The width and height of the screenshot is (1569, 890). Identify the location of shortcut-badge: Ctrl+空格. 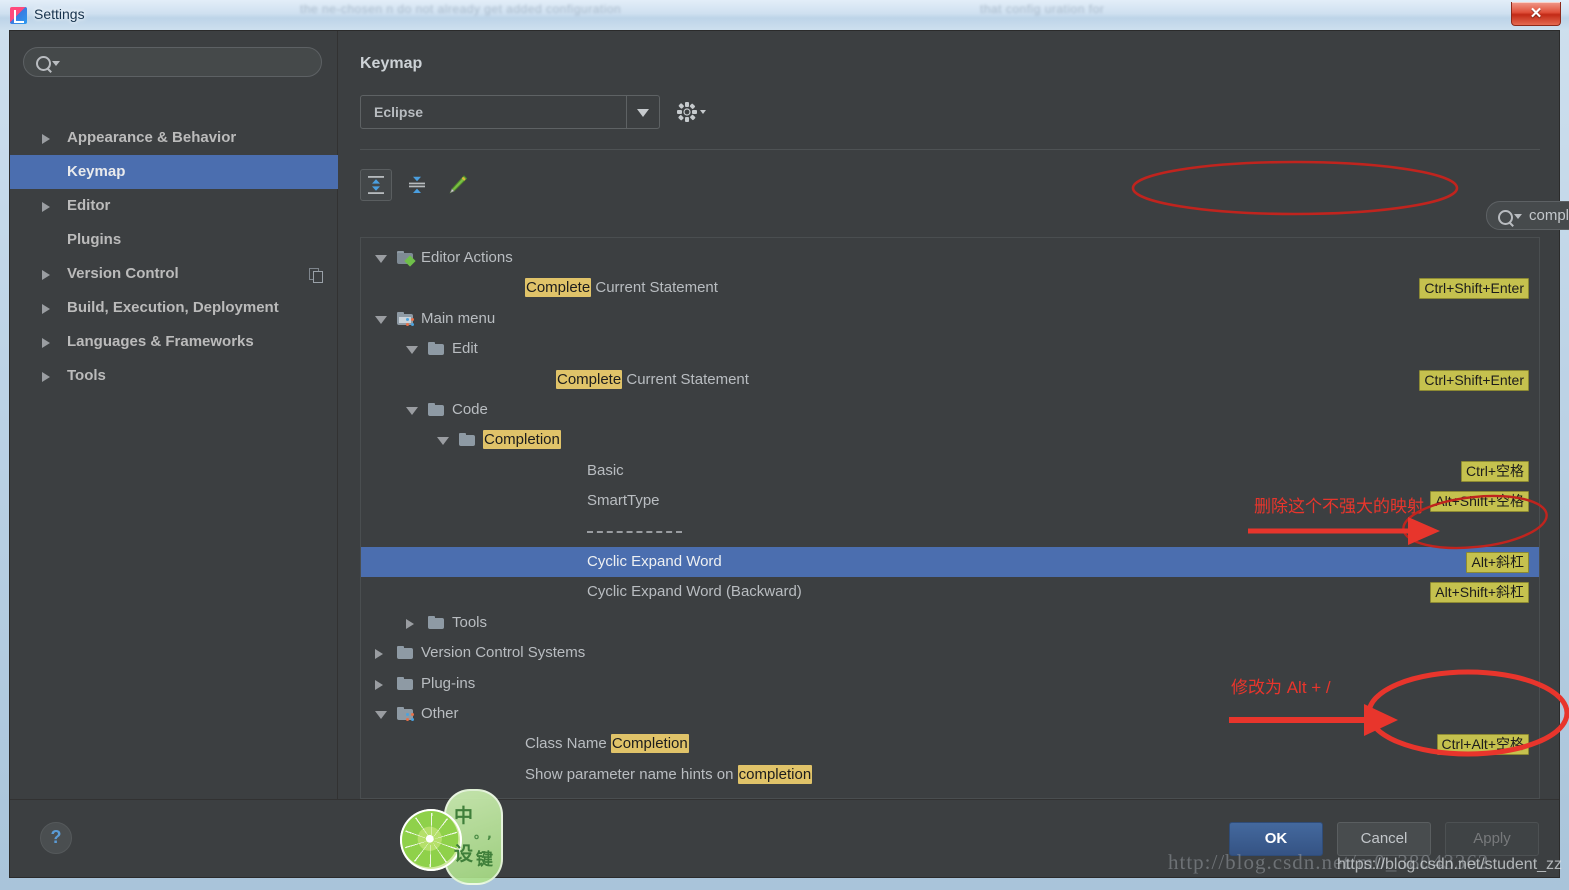
(1495, 471).